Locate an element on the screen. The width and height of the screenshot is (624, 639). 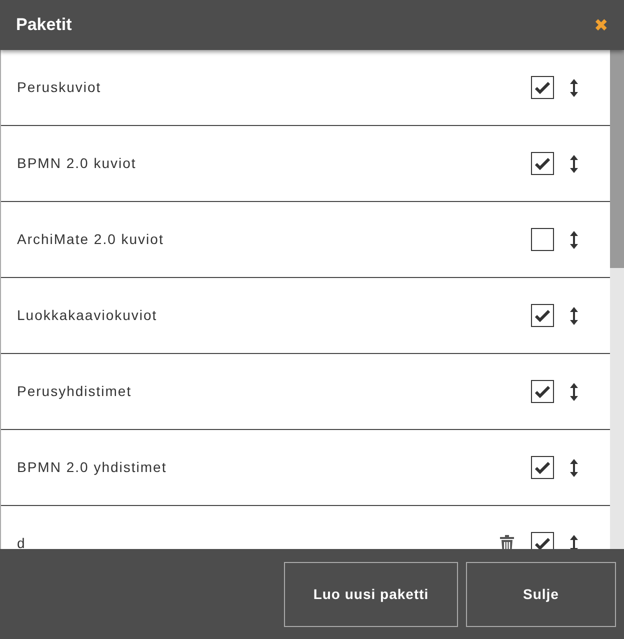
close-dialog-button: Sulje is located at coordinates (541, 594).